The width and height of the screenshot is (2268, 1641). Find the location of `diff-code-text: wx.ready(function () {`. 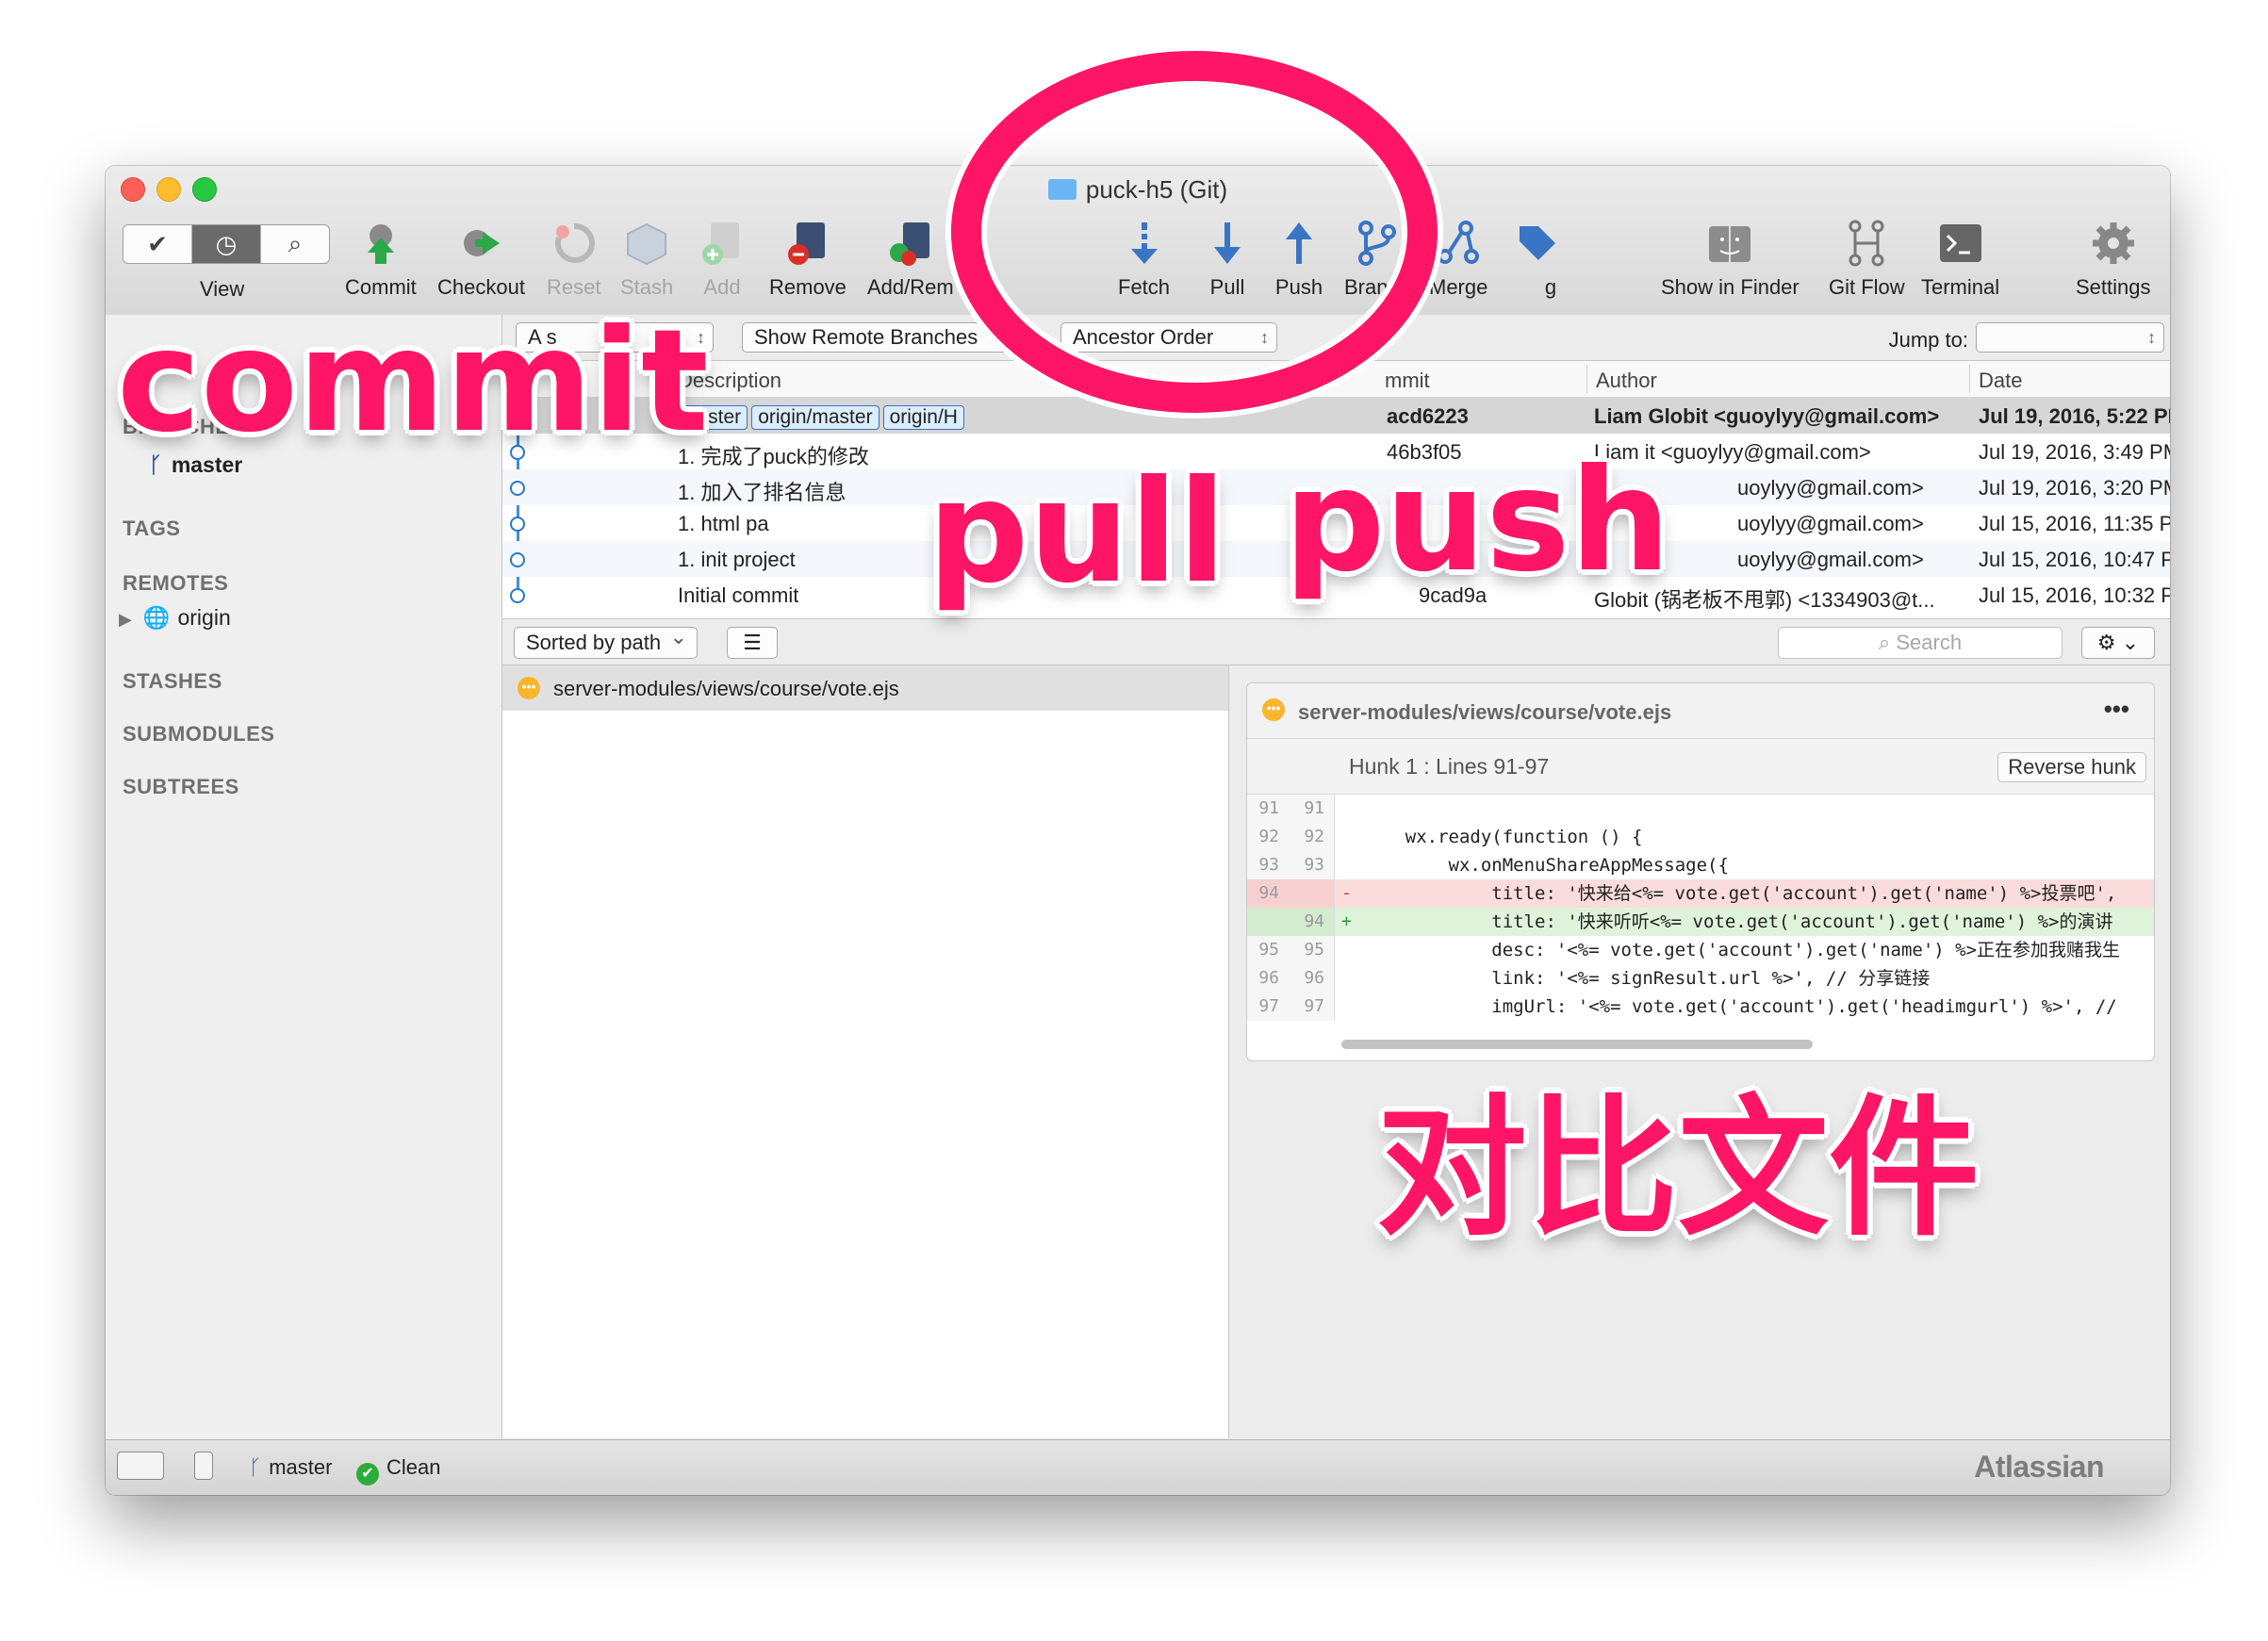

diff-code-text: wx.ready(function () { is located at coordinates (1503, 837).